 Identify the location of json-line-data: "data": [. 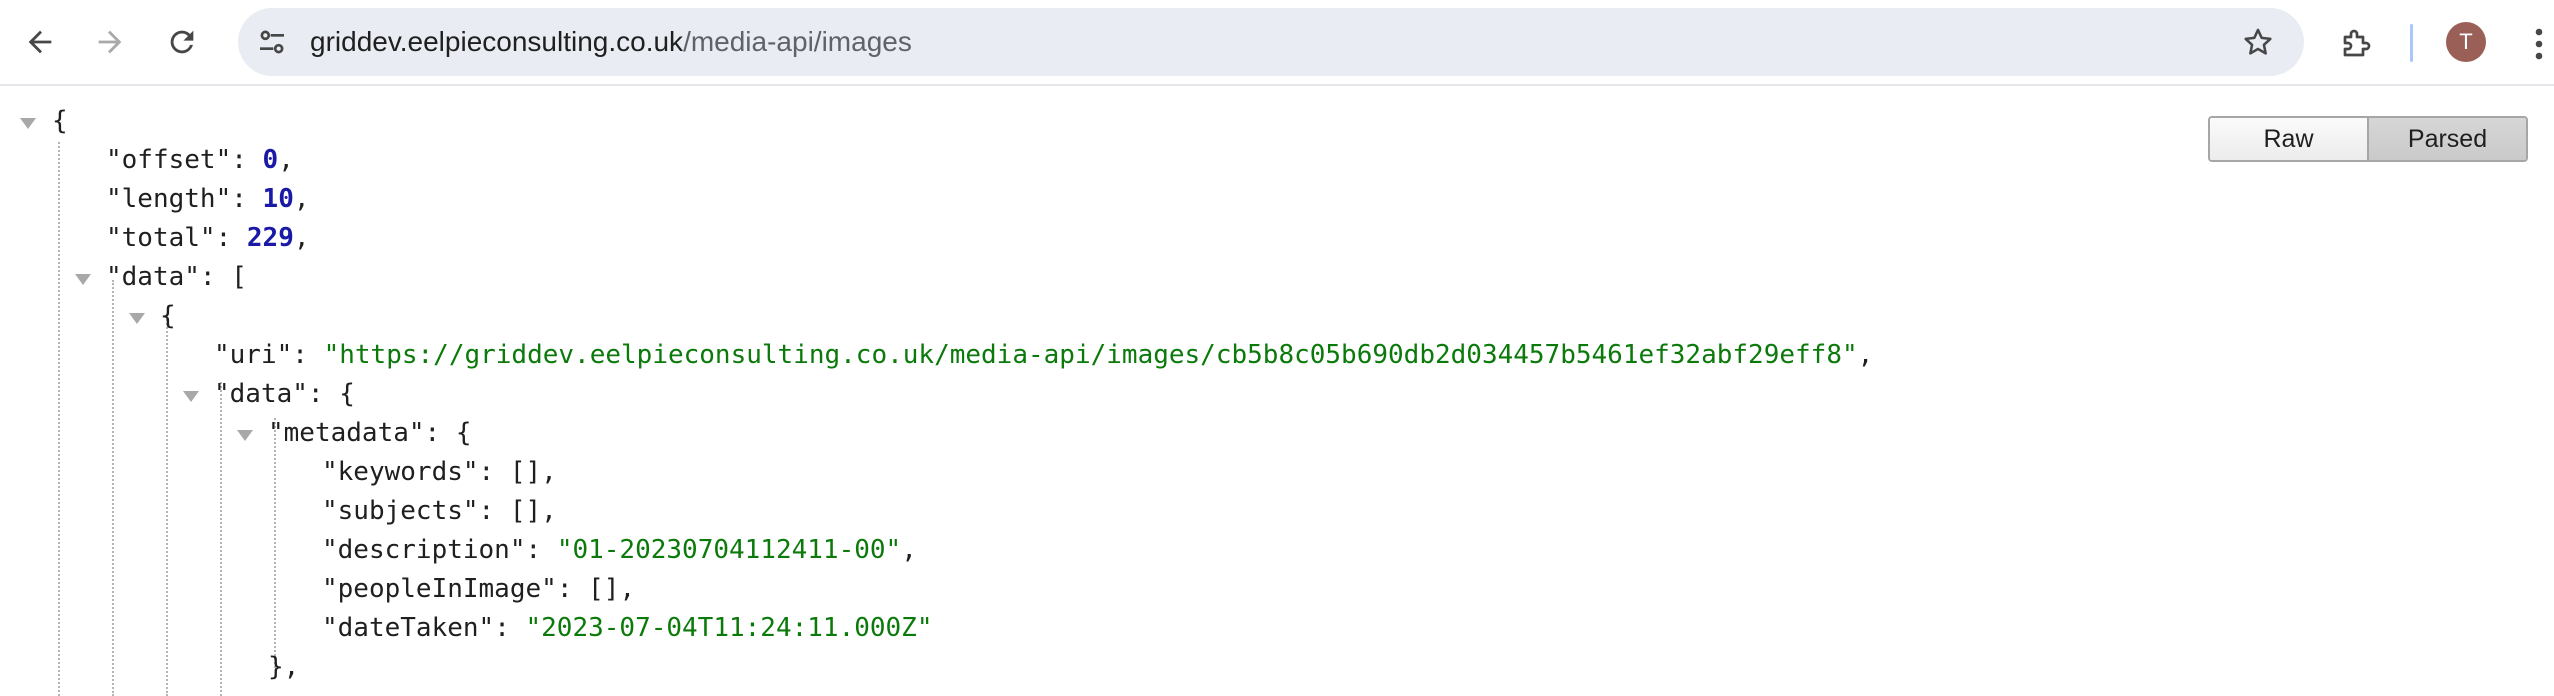
(176, 277).